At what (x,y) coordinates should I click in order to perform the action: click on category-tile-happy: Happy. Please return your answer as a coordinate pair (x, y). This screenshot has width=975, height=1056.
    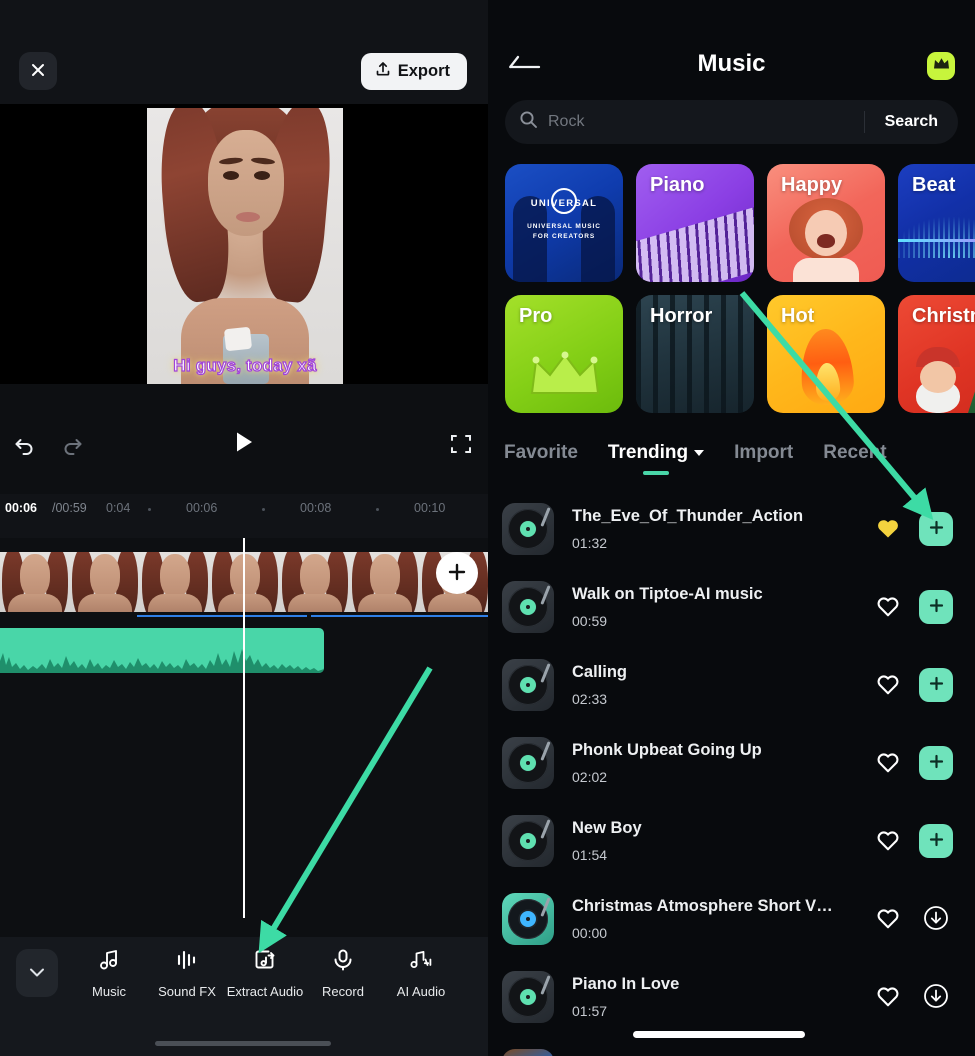
    Looking at the image, I should click on (826, 223).